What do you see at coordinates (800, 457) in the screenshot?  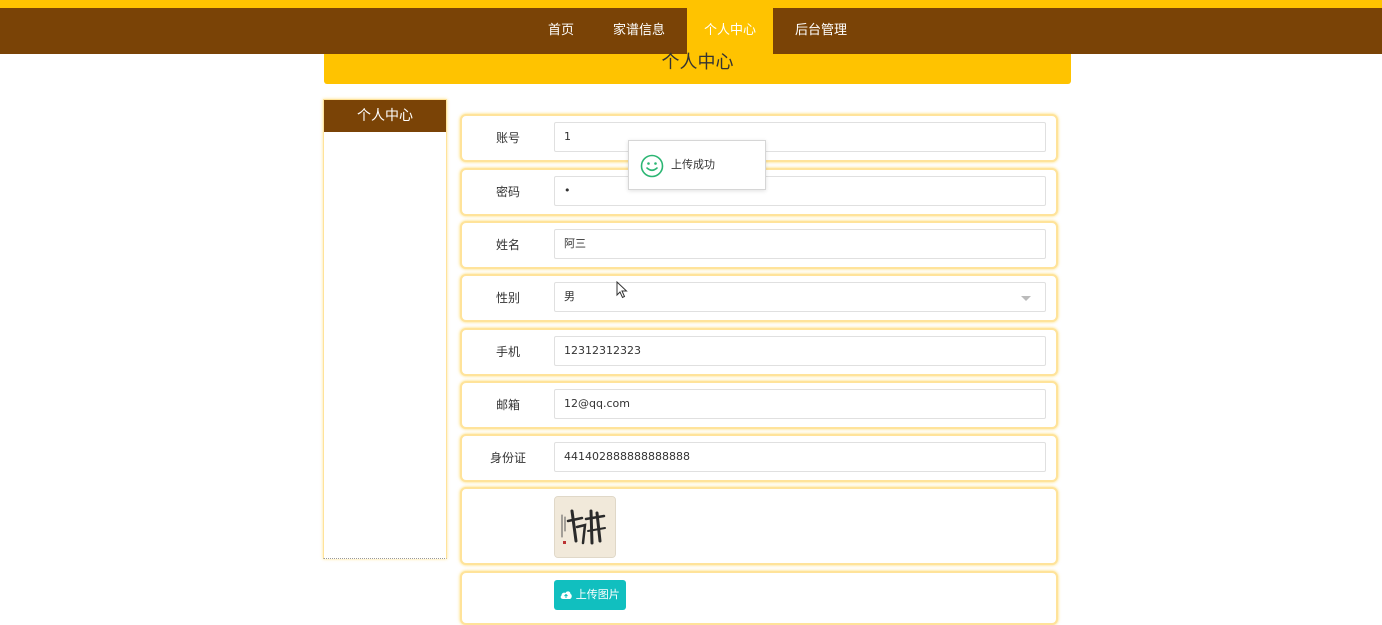 I see `id-card-input: 441402888888888888` at bounding box center [800, 457].